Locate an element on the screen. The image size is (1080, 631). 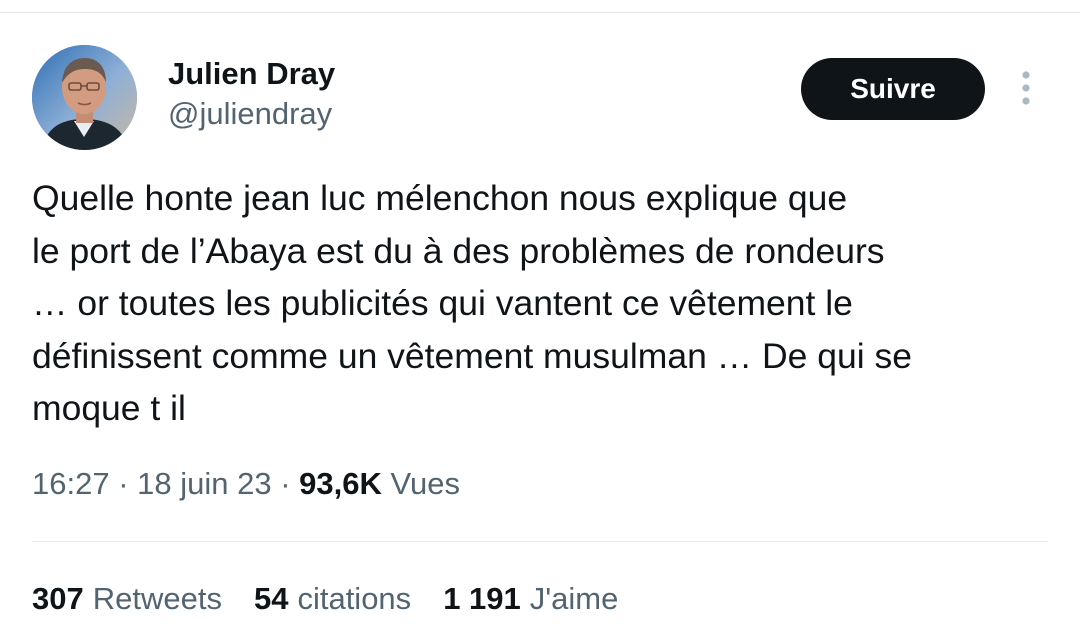
user-handle: @juliendray is located at coordinates (250, 114).